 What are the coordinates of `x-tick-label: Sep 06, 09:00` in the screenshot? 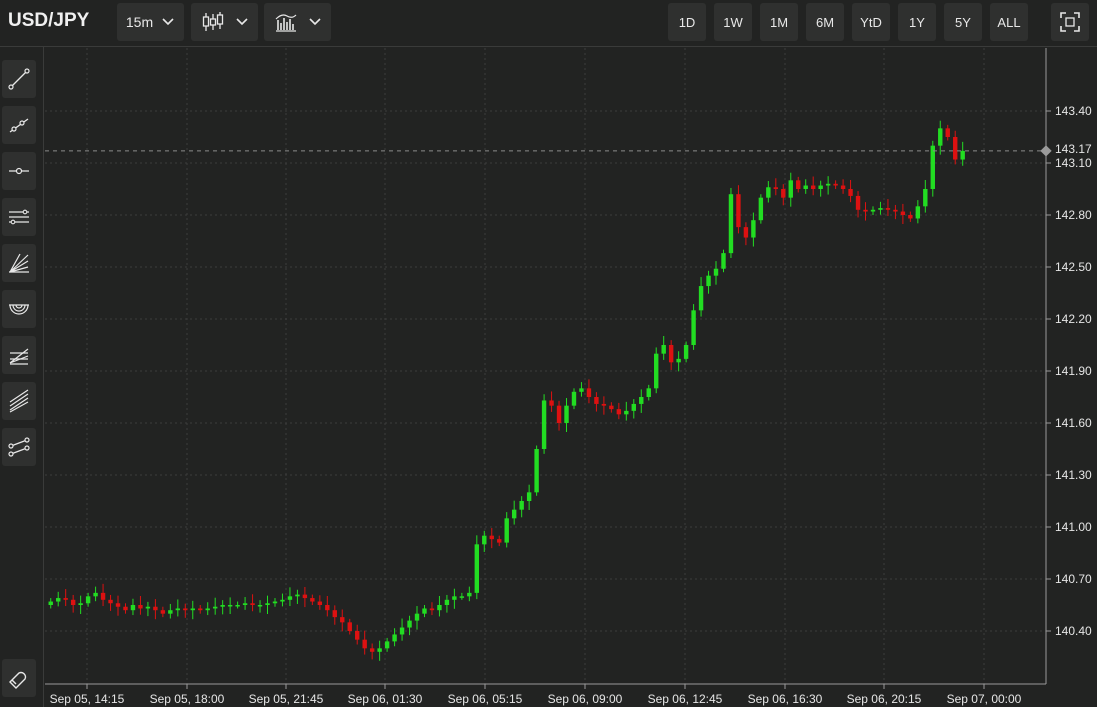 It's located at (585, 699).